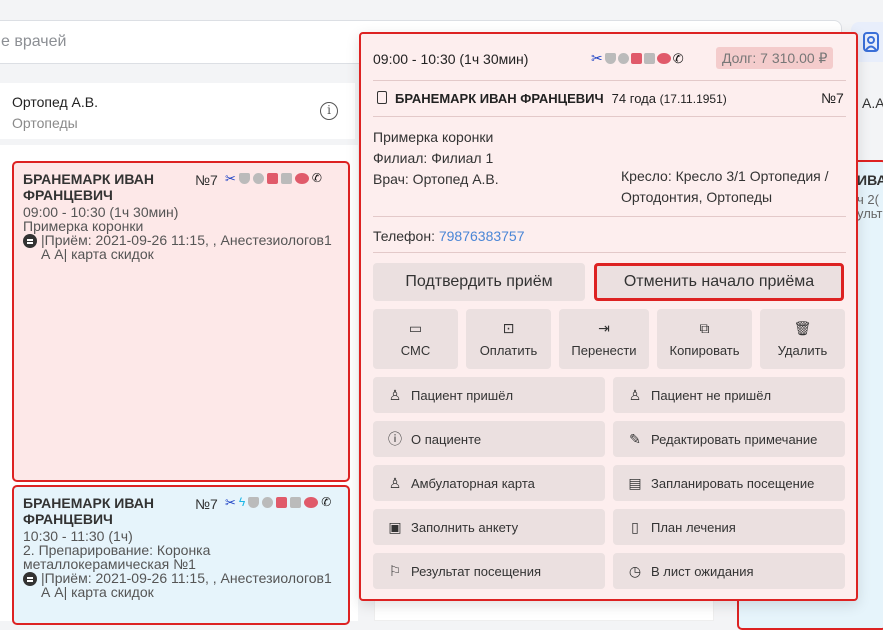 This screenshot has width=883, height=630. What do you see at coordinates (635, 482) in the screenshot?
I see `calendar-icon: ▤` at bounding box center [635, 482].